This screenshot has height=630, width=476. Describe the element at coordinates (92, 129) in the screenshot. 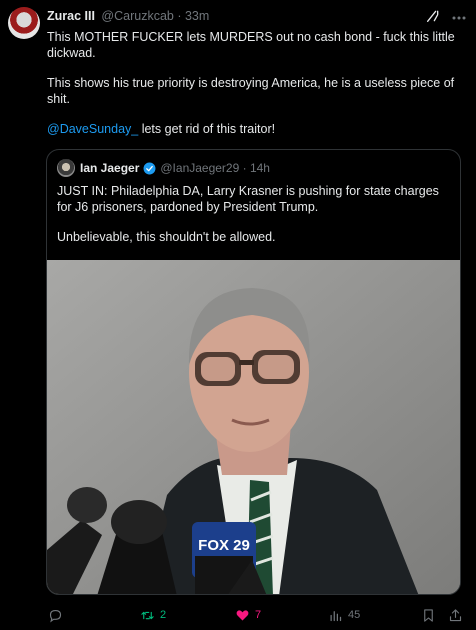

I see `mention-link: @DaveSunday_` at that location.